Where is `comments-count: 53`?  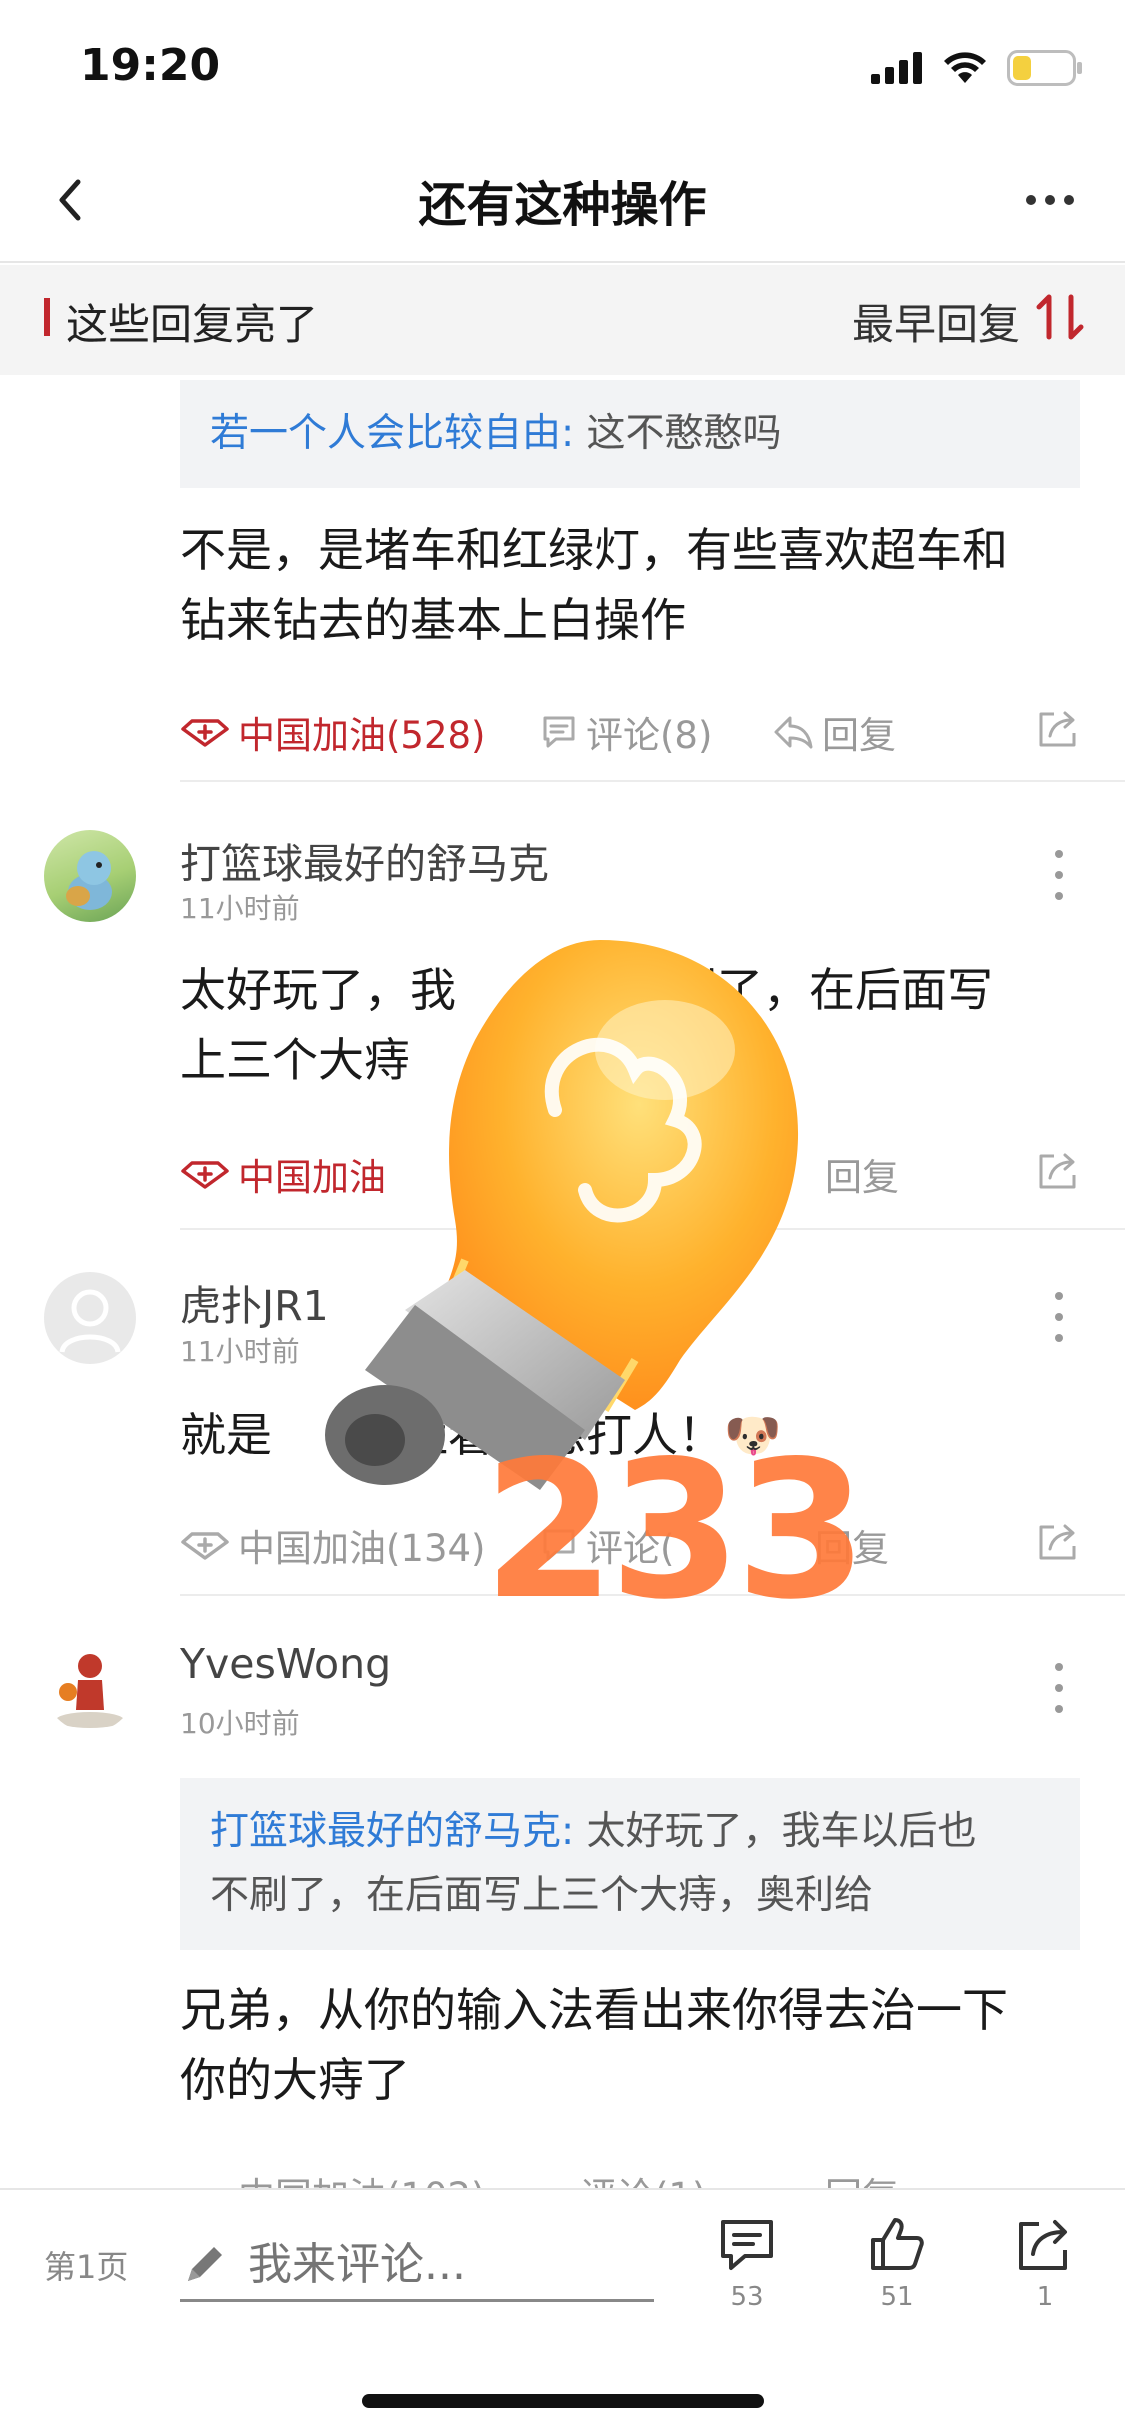
comments-count: 53 is located at coordinates (747, 2297).